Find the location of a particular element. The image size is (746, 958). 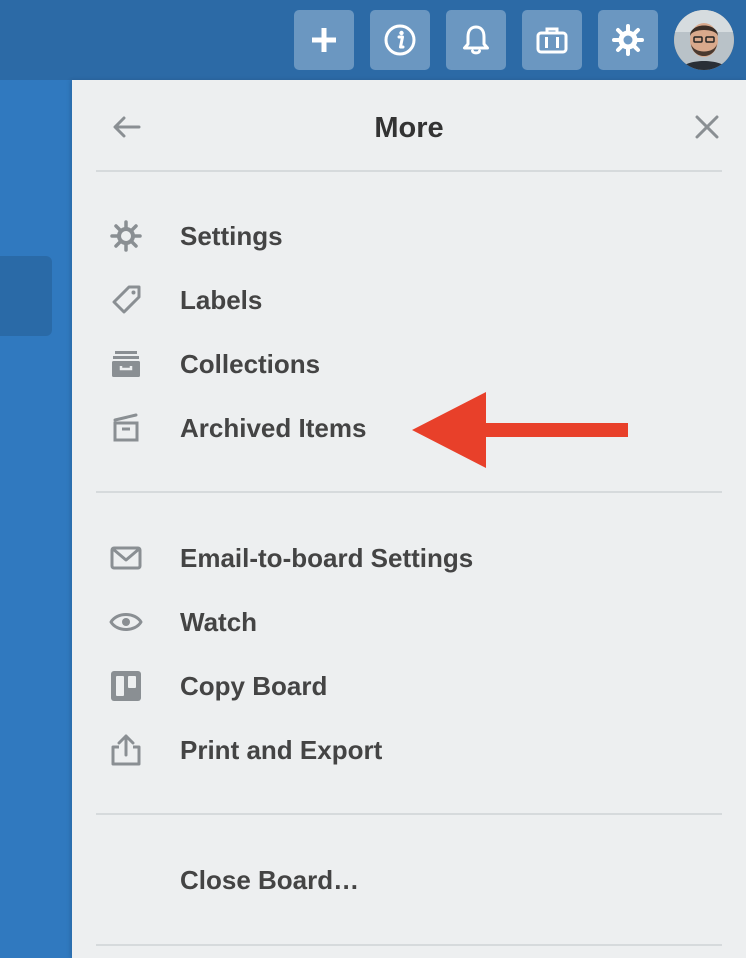

briefcase-icon is located at coordinates (552, 40).